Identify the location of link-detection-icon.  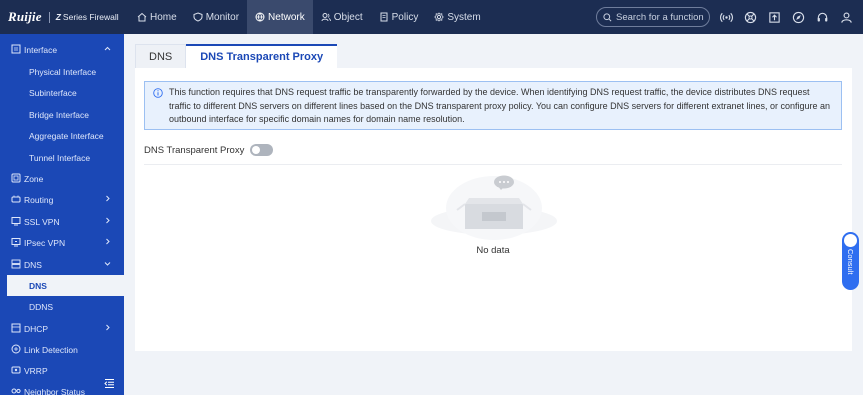
(16, 349).